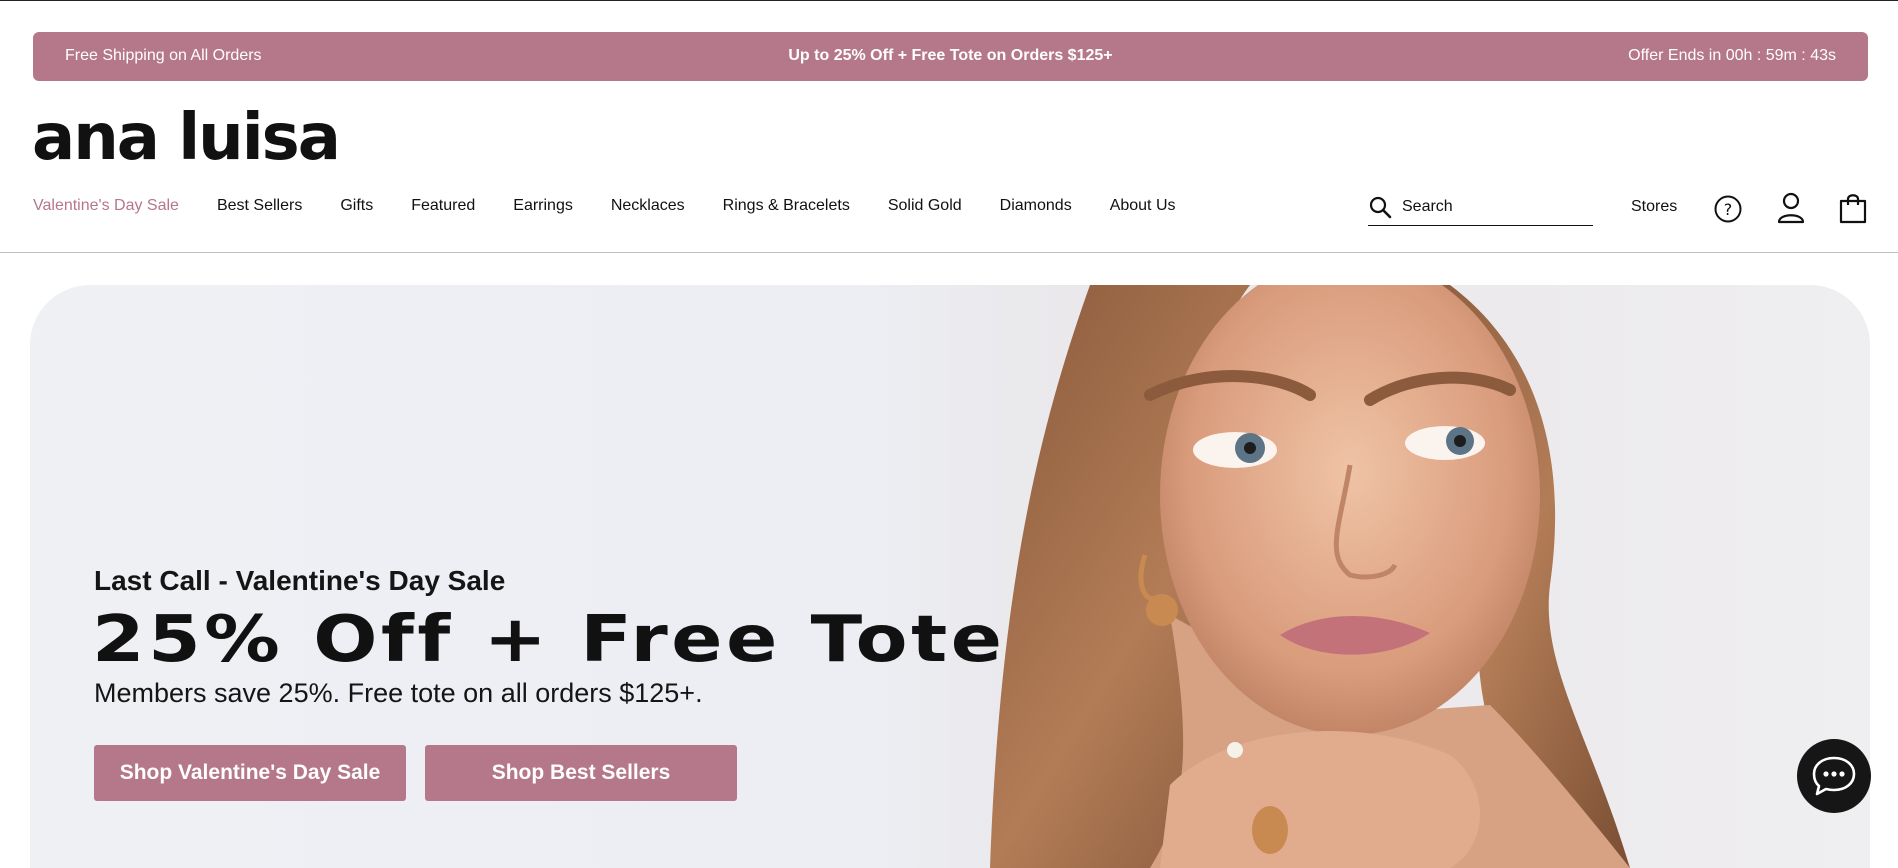 This screenshot has width=1898, height=868. Describe the element at coordinates (1853, 208) in the screenshot. I see `shopping-bag-icon` at that location.